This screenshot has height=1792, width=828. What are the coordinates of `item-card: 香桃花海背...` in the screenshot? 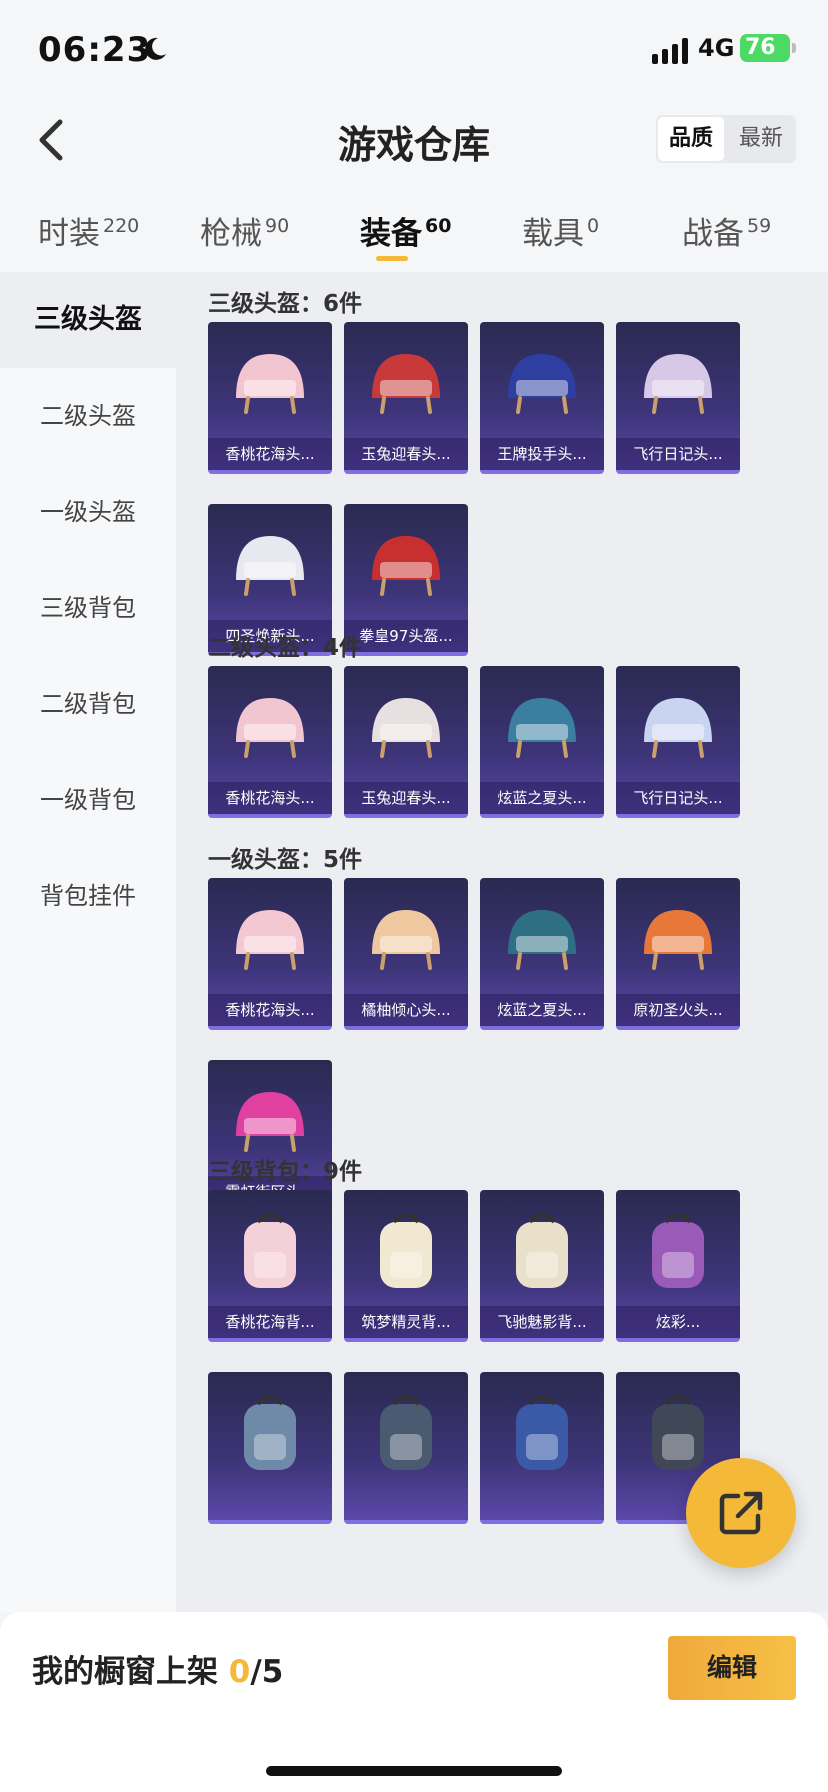 It's located at (270, 1266).